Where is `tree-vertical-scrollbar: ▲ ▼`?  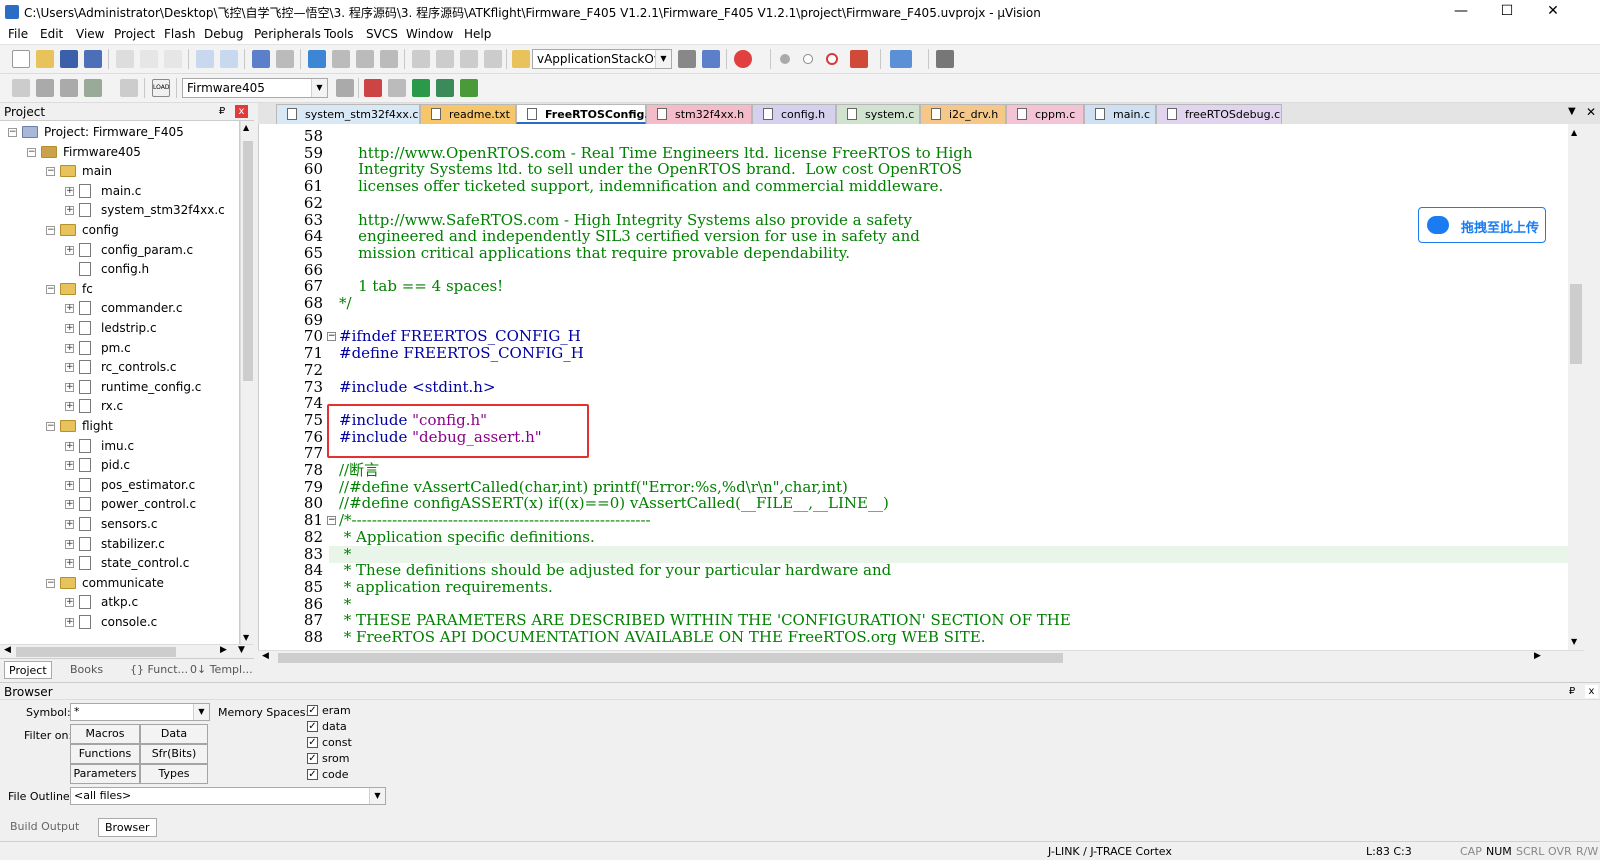
tree-vertical-scrollbar: ▲ ▼ is located at coordinates (247, 382).